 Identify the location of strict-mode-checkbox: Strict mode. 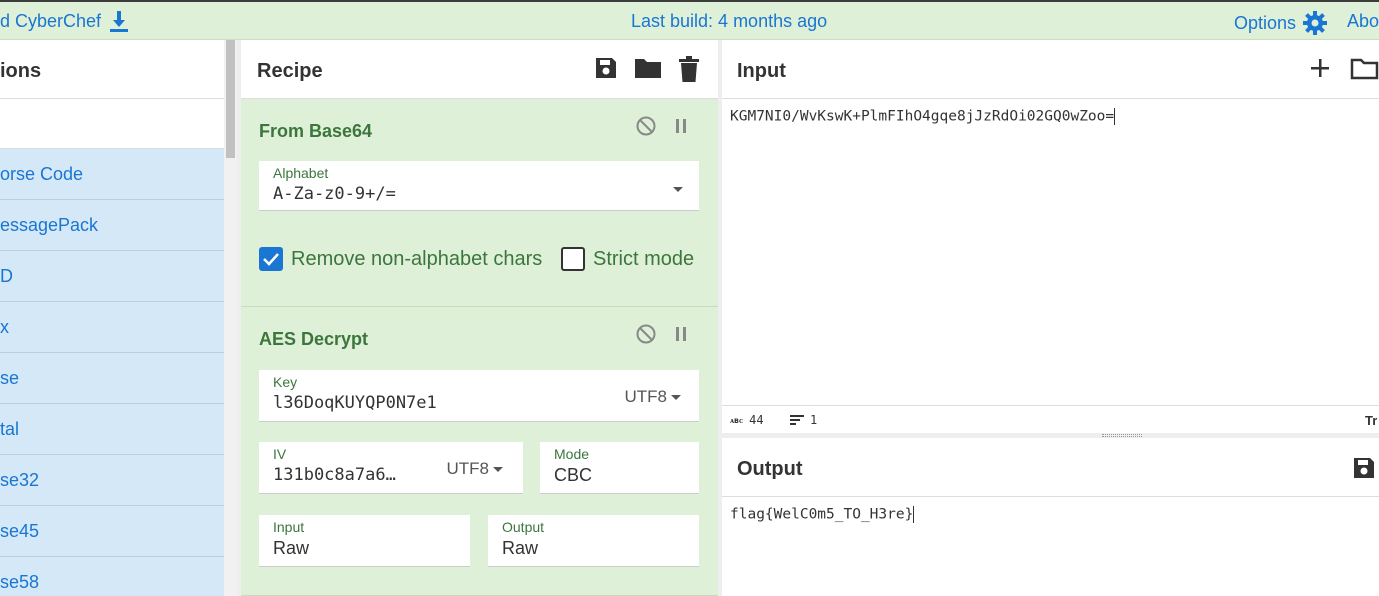
(627, 259).